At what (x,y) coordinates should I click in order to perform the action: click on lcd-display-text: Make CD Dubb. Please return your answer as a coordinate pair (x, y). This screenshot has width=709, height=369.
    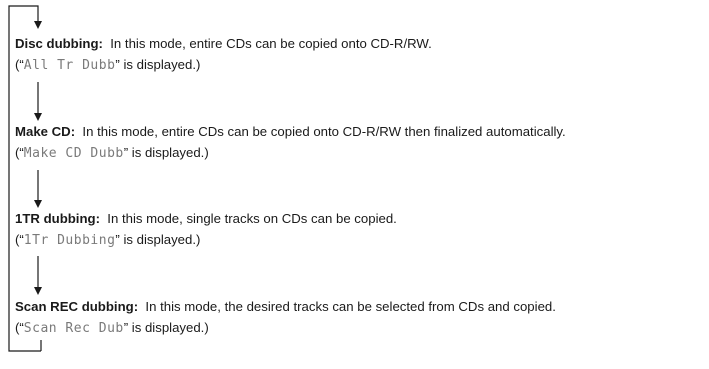
    Looking at the image, I should click on (73, 153).